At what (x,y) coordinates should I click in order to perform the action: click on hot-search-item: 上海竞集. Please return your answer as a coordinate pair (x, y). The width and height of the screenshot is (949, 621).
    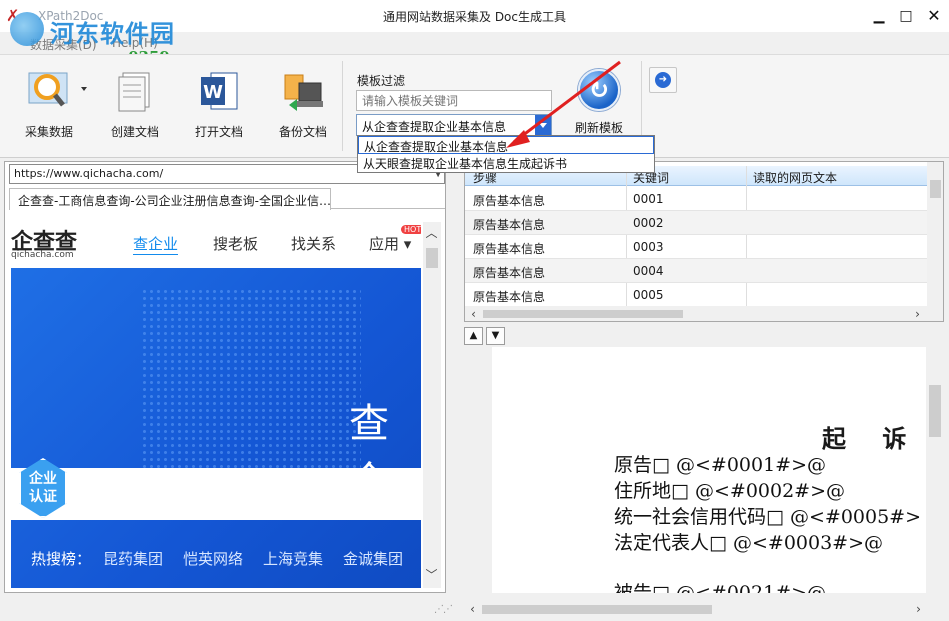
    Looking at the image, I should click on (293, 558).